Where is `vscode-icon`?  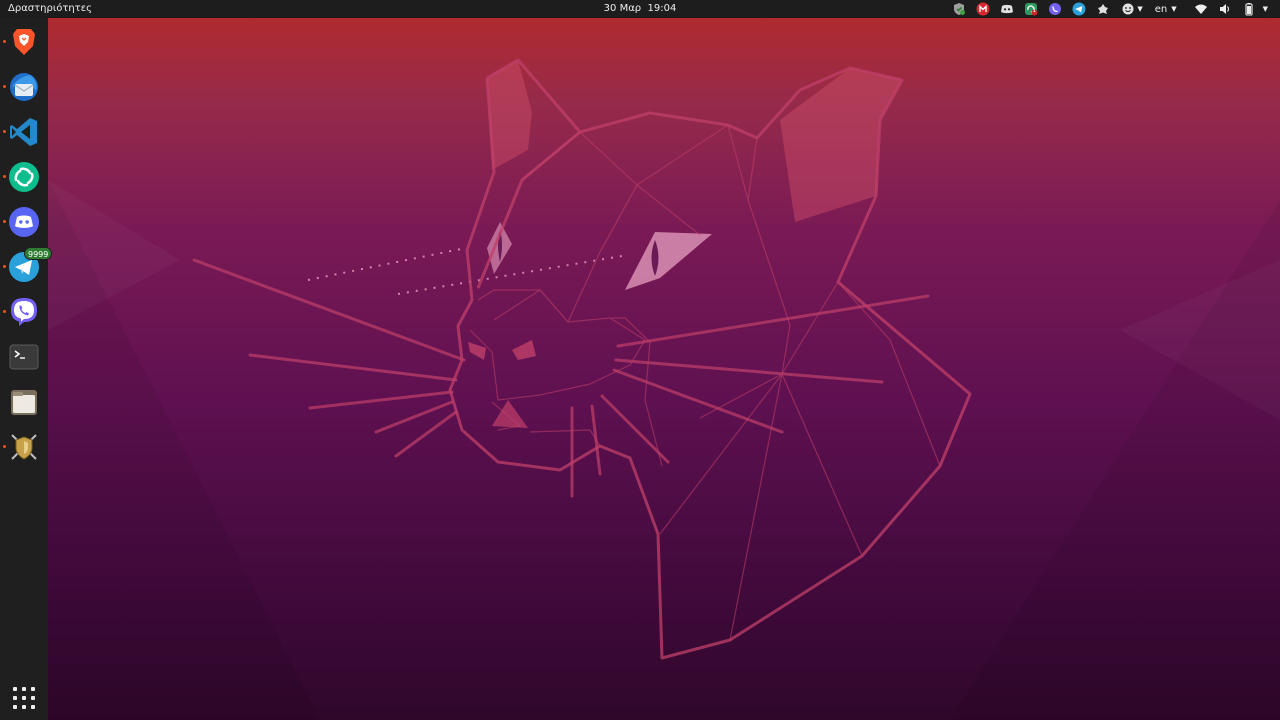
vscode-icon is located at coordinates (24, 132).